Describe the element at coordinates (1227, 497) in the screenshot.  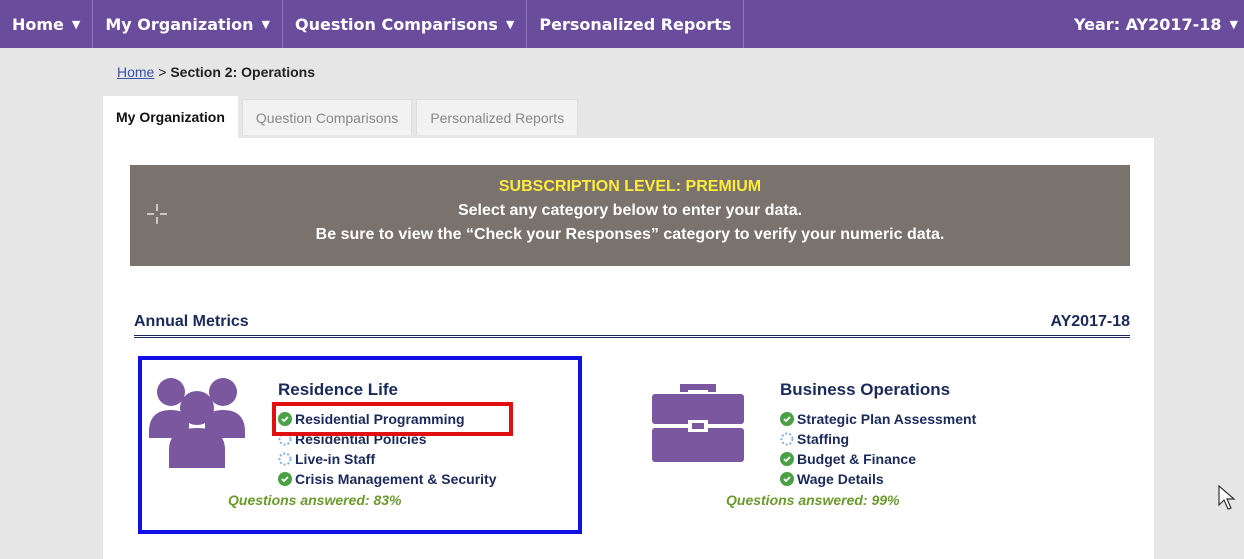
I see `mouse-pointer-icon` at that location.